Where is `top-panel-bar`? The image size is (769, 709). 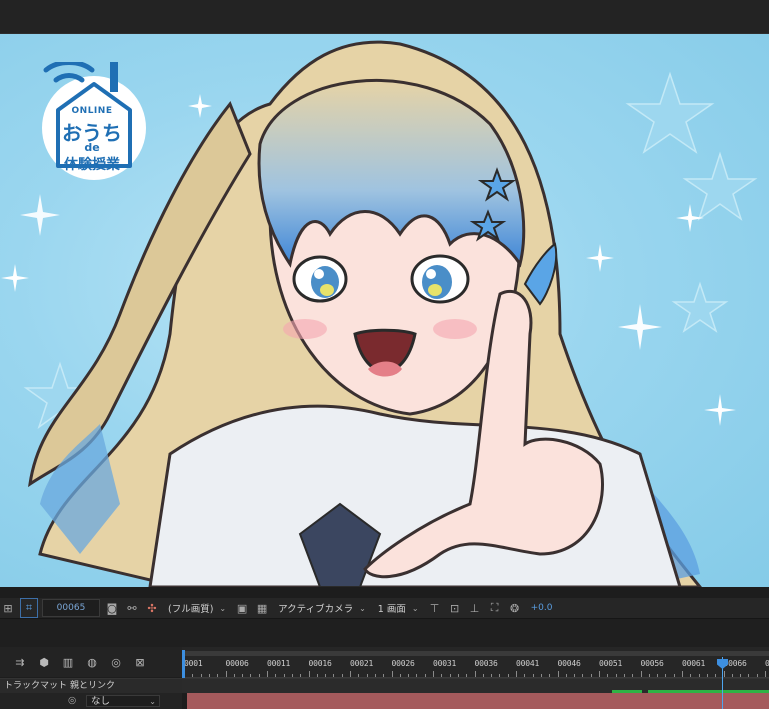 top-panel-bar is located at coordinates (384, 17).